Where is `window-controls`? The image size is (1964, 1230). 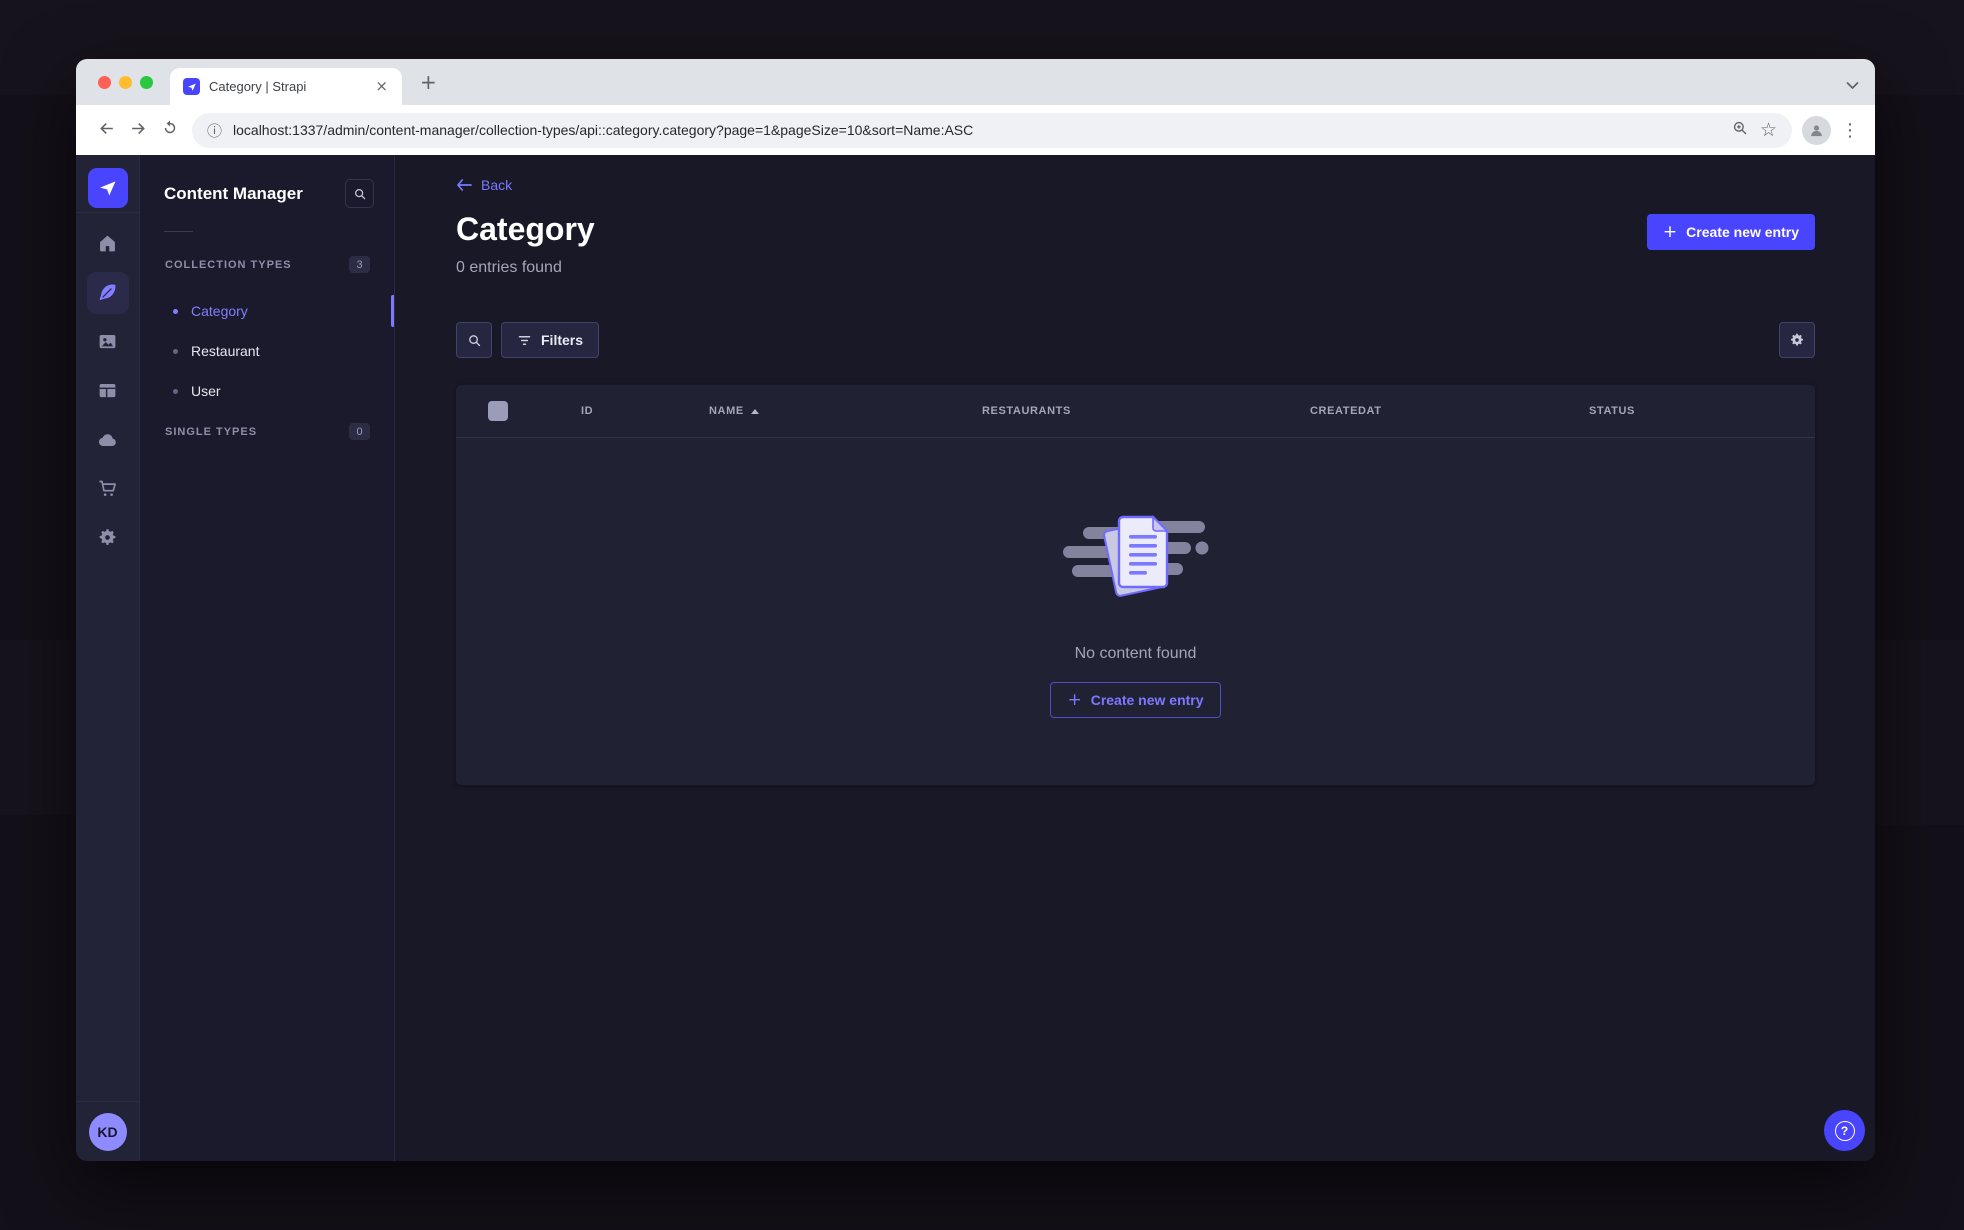
window-controls is located at coordinates (125, 82).